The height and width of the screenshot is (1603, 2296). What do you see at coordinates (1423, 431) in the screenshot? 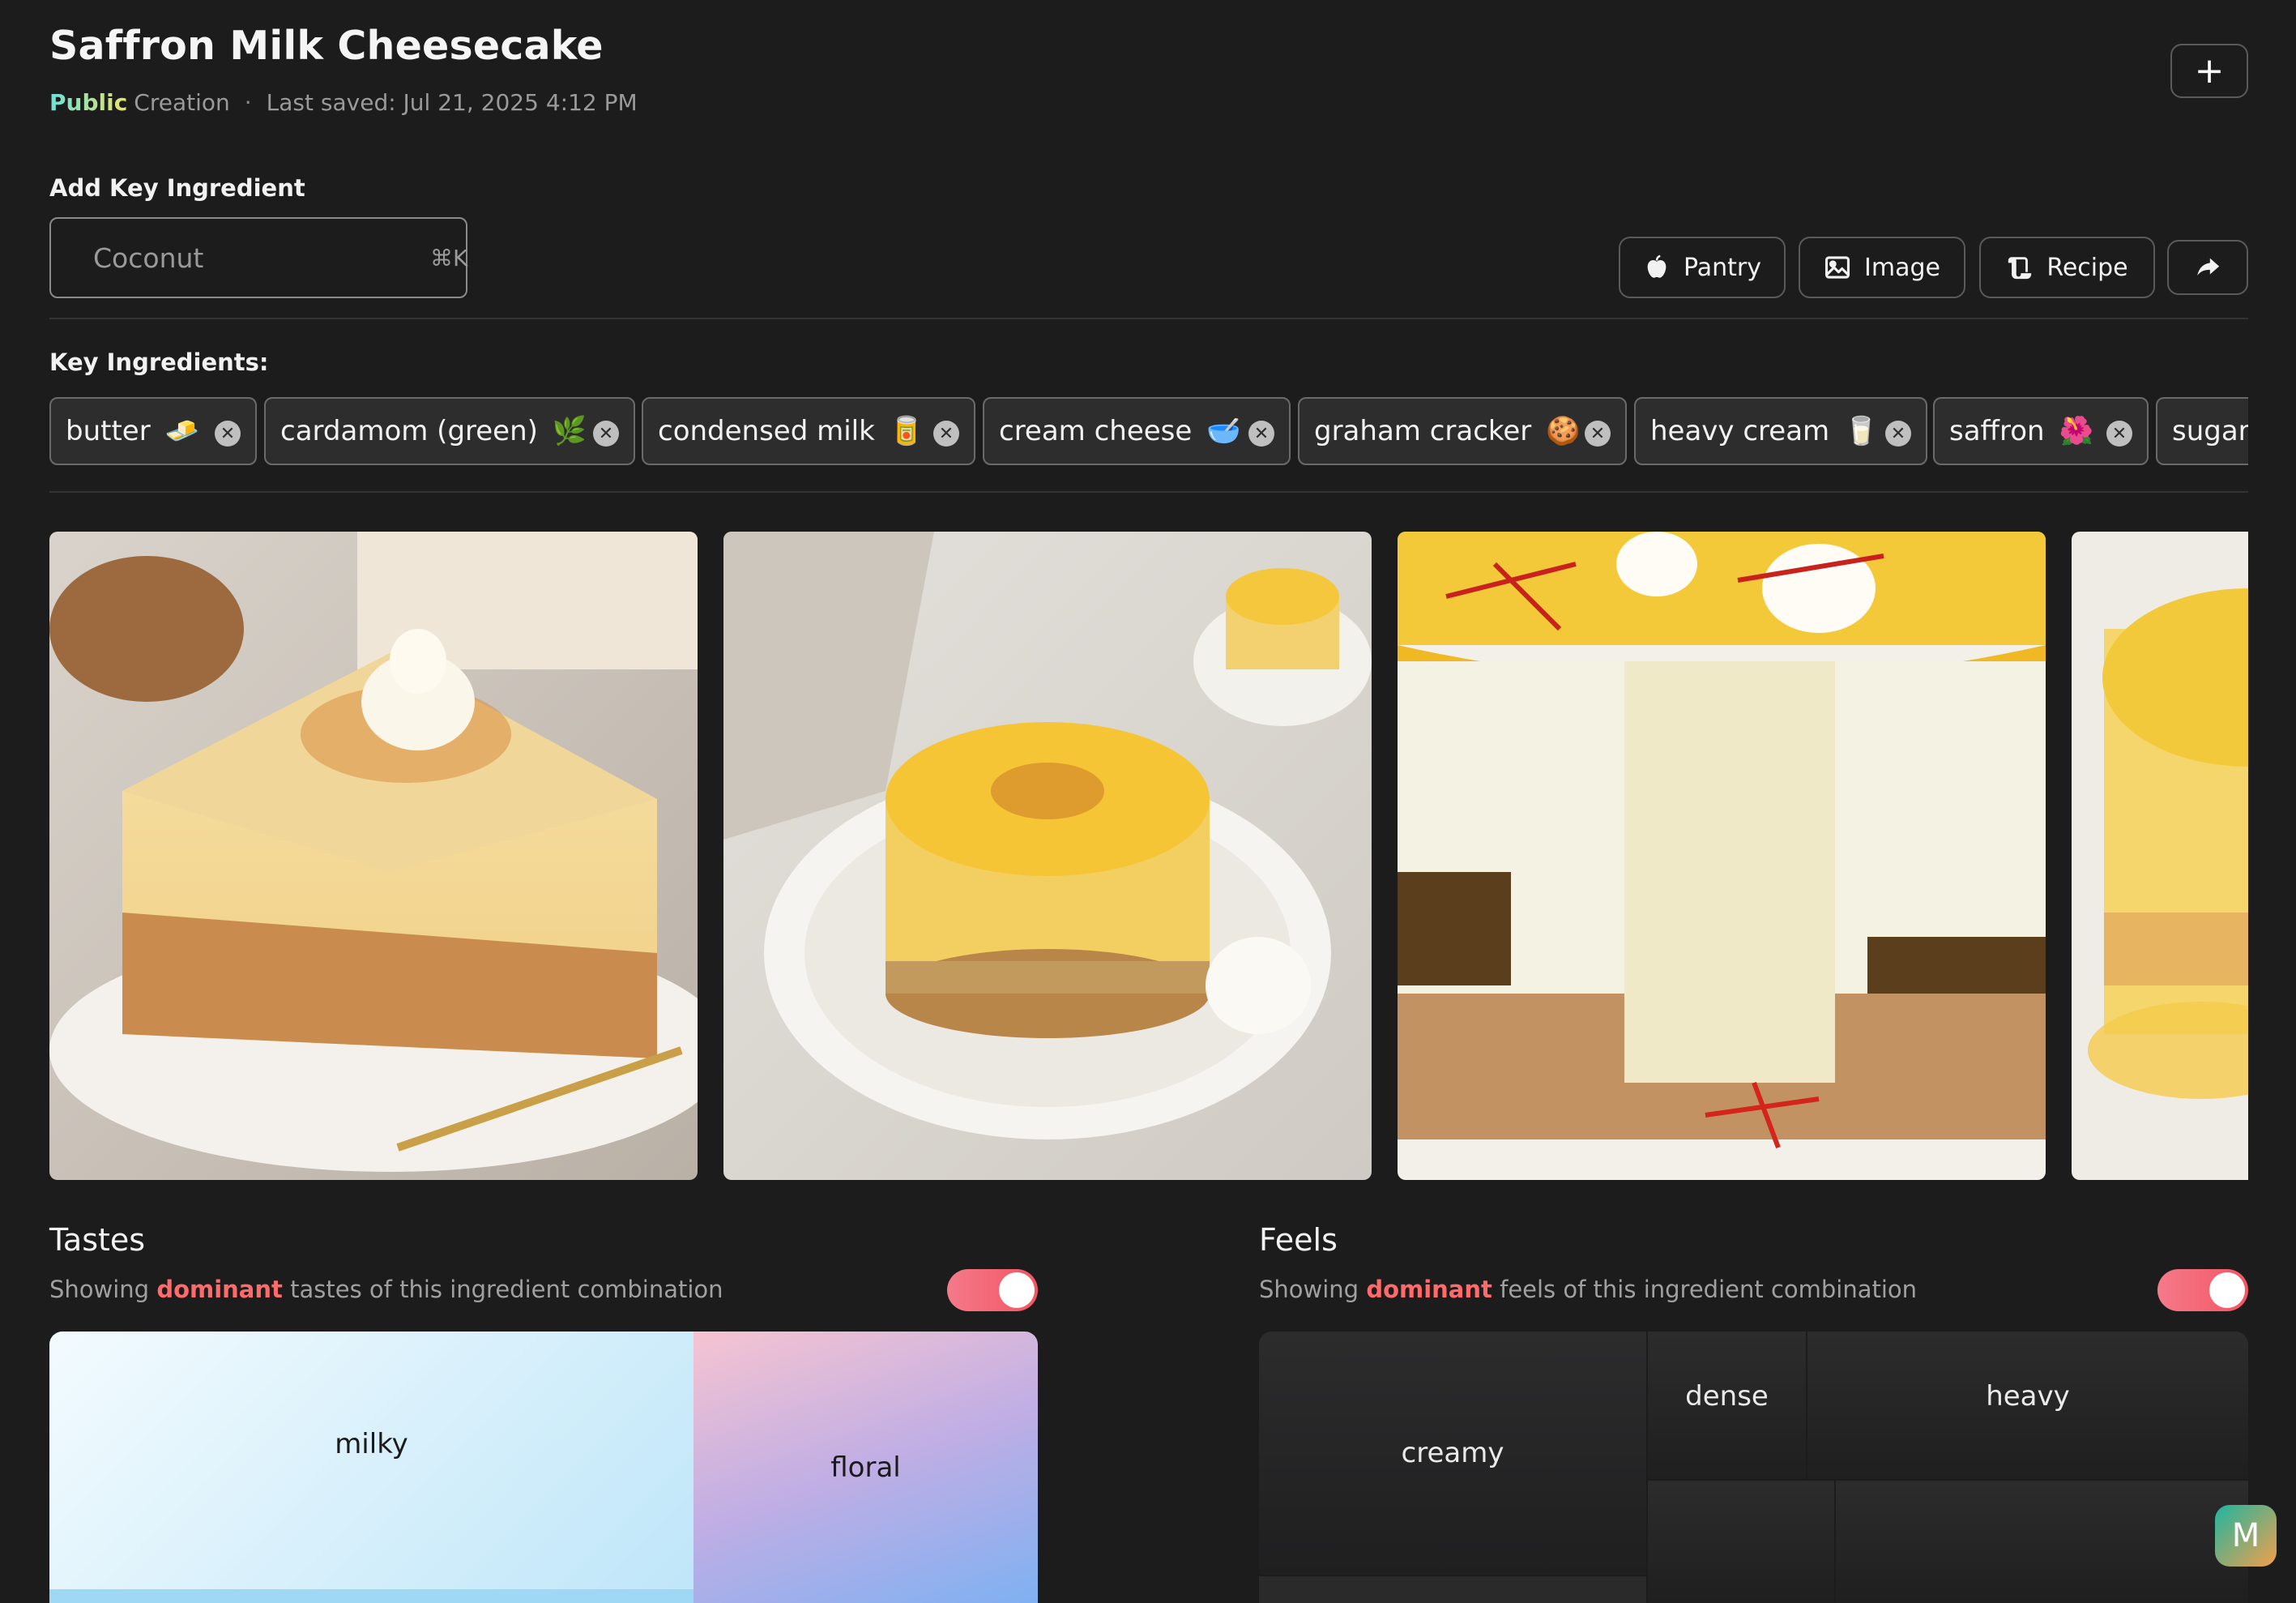
I see `chip-label: graham cracker` at bounding box center [1423, 431].